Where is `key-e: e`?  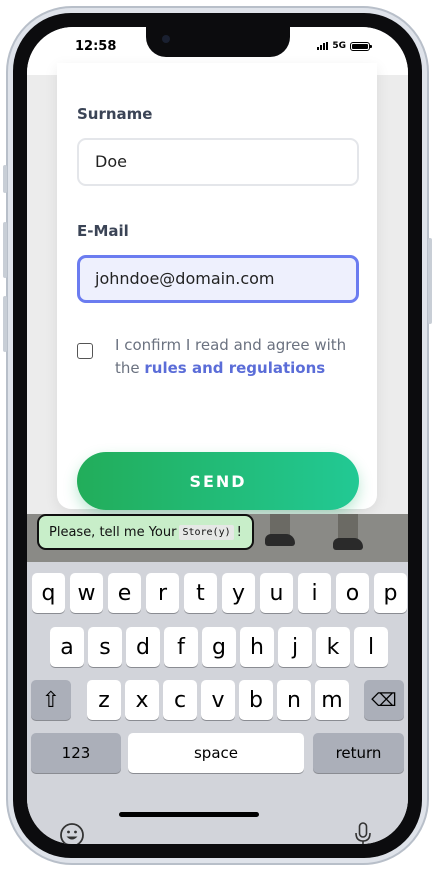 key-e: e is located at coordinates (124, 593).